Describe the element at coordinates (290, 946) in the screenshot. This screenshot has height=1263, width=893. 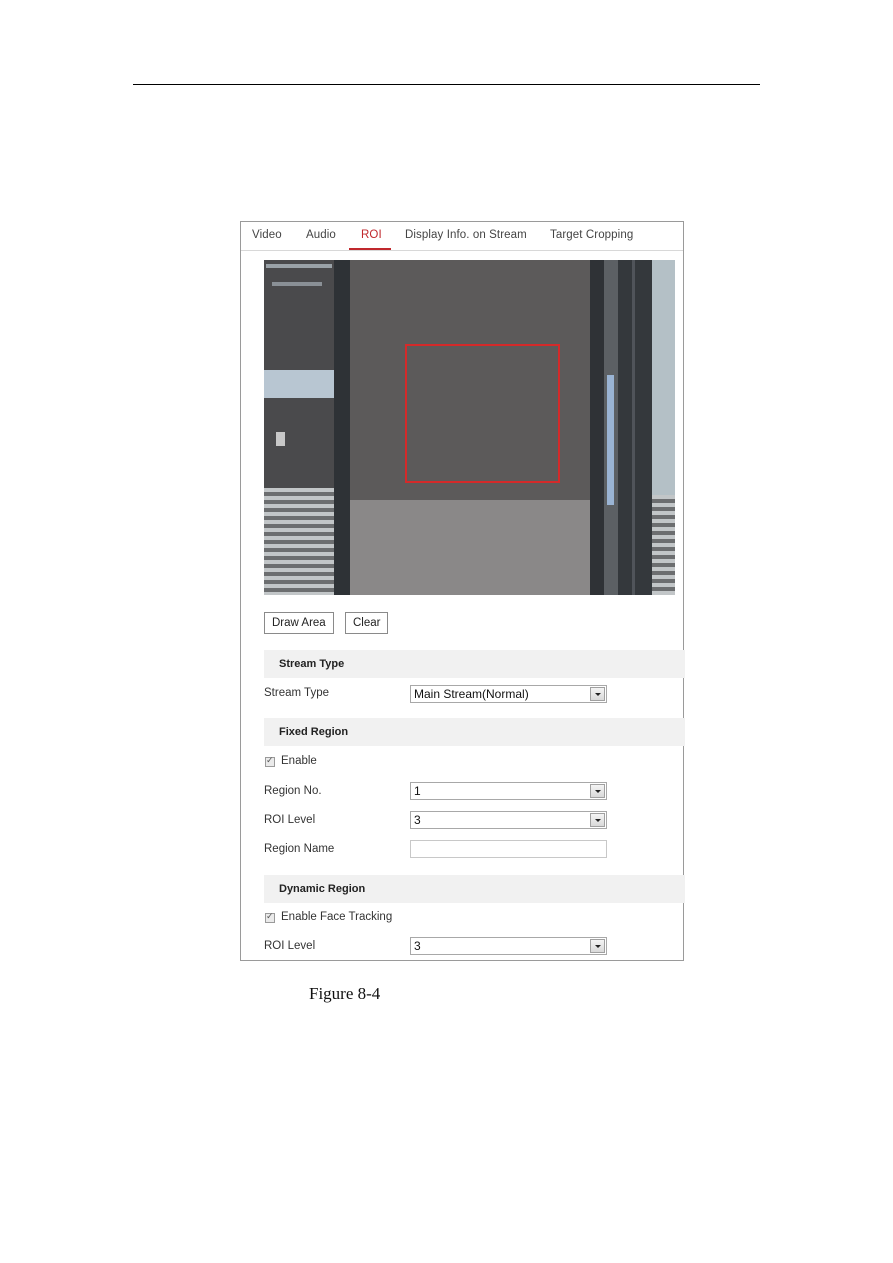
I see `dynamic-roi-level-label: ROI Level` at that location.